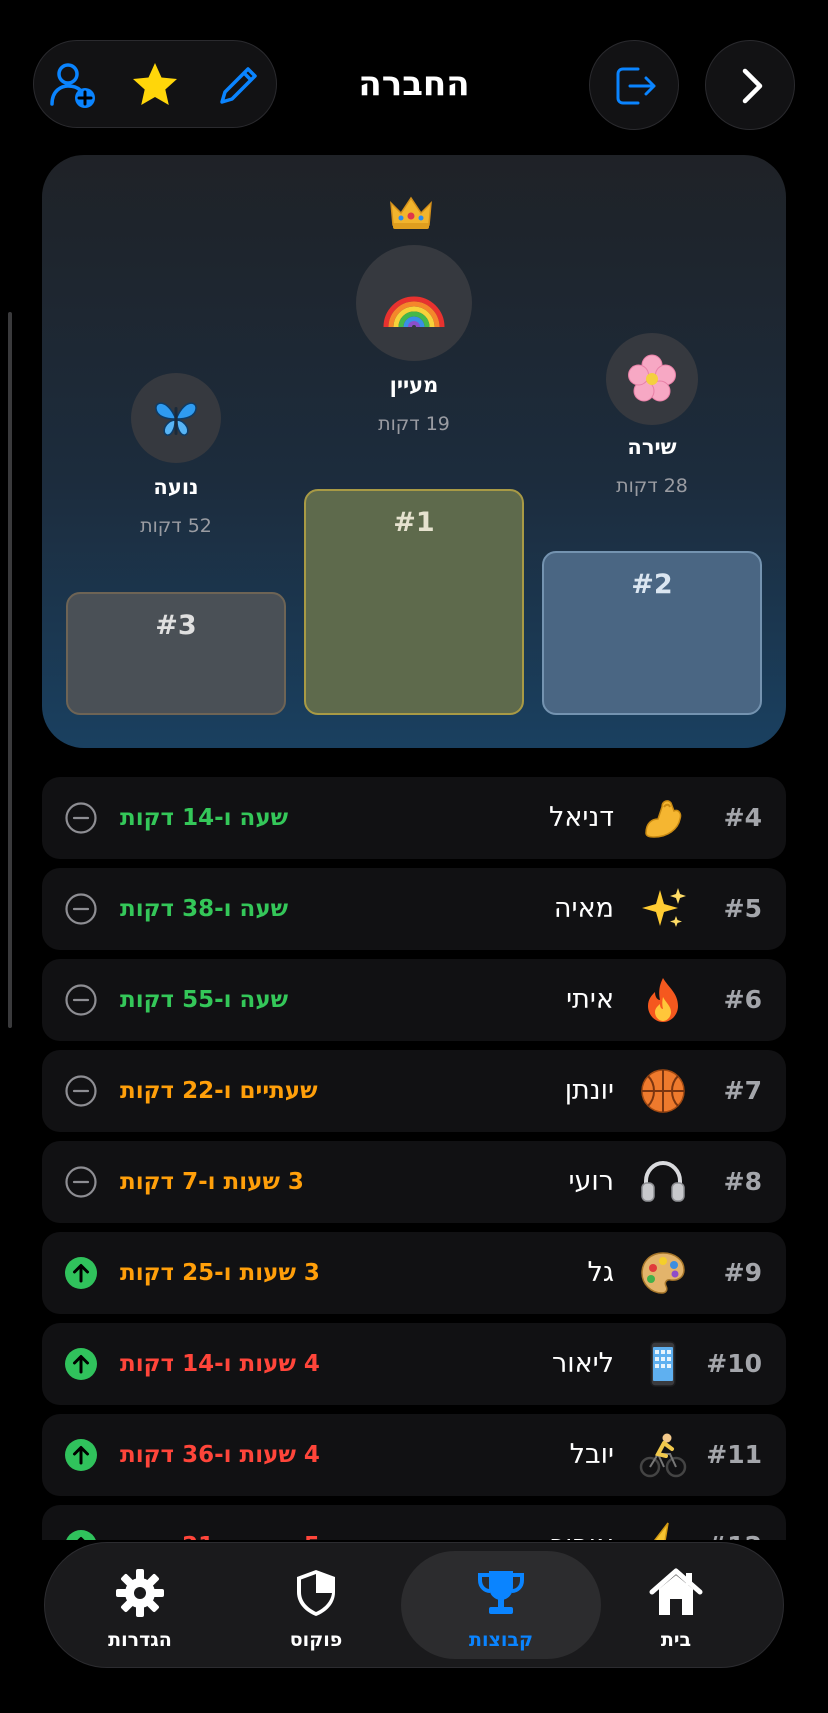  I want to click on leaderboard-row: #12 אופיר 5 שעות ו-21 דקות, so click(414, 1522).